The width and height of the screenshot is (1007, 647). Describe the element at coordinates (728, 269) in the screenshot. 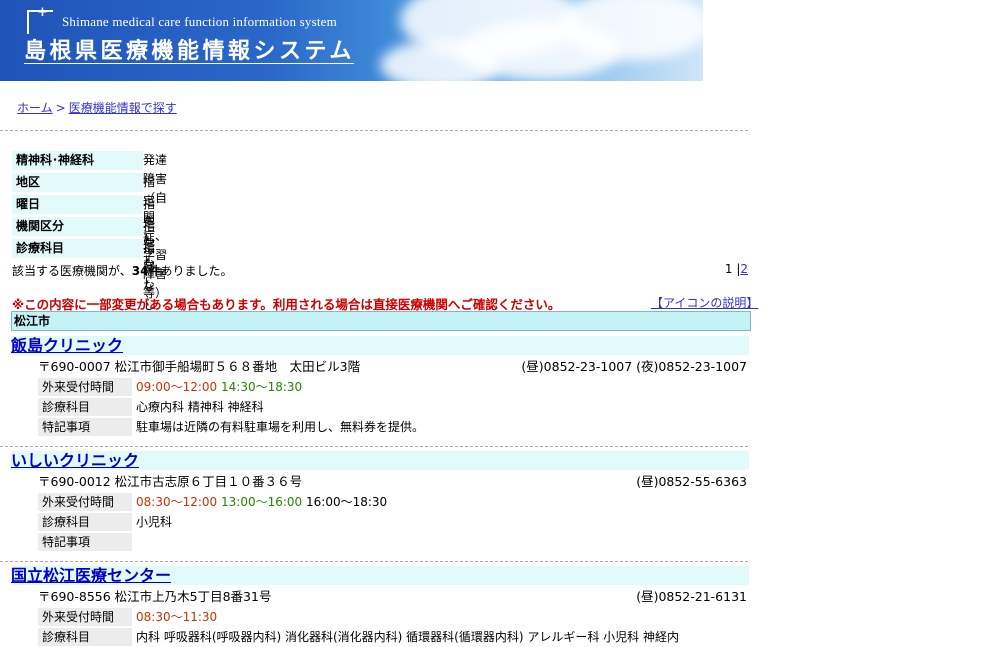

I see `page-current: 1` at that location.